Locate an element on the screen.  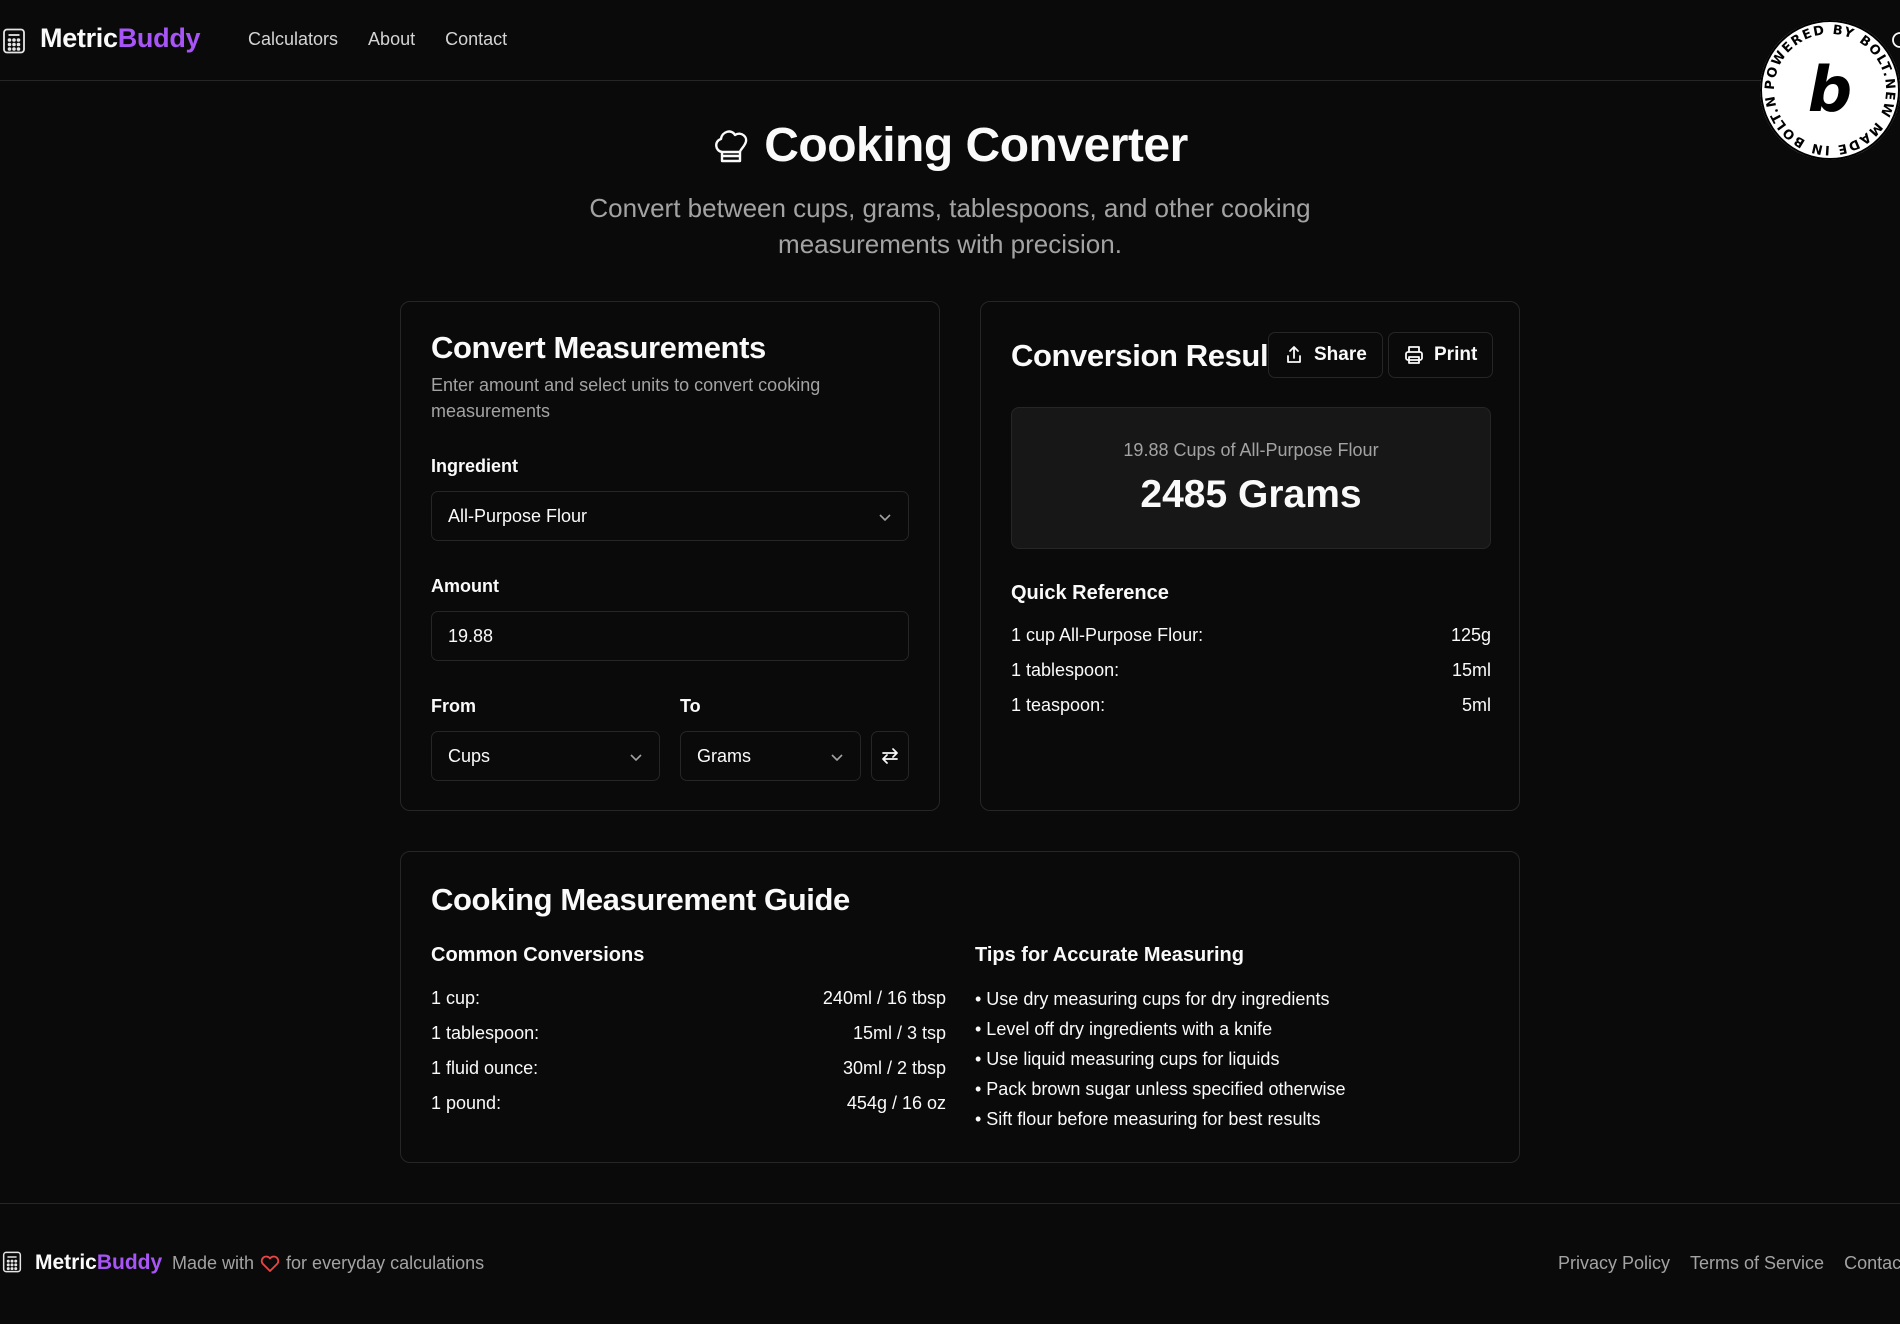
quick-reference-label: 1 cup All-Purpose Flour: is located at coordinates (1107, 635).